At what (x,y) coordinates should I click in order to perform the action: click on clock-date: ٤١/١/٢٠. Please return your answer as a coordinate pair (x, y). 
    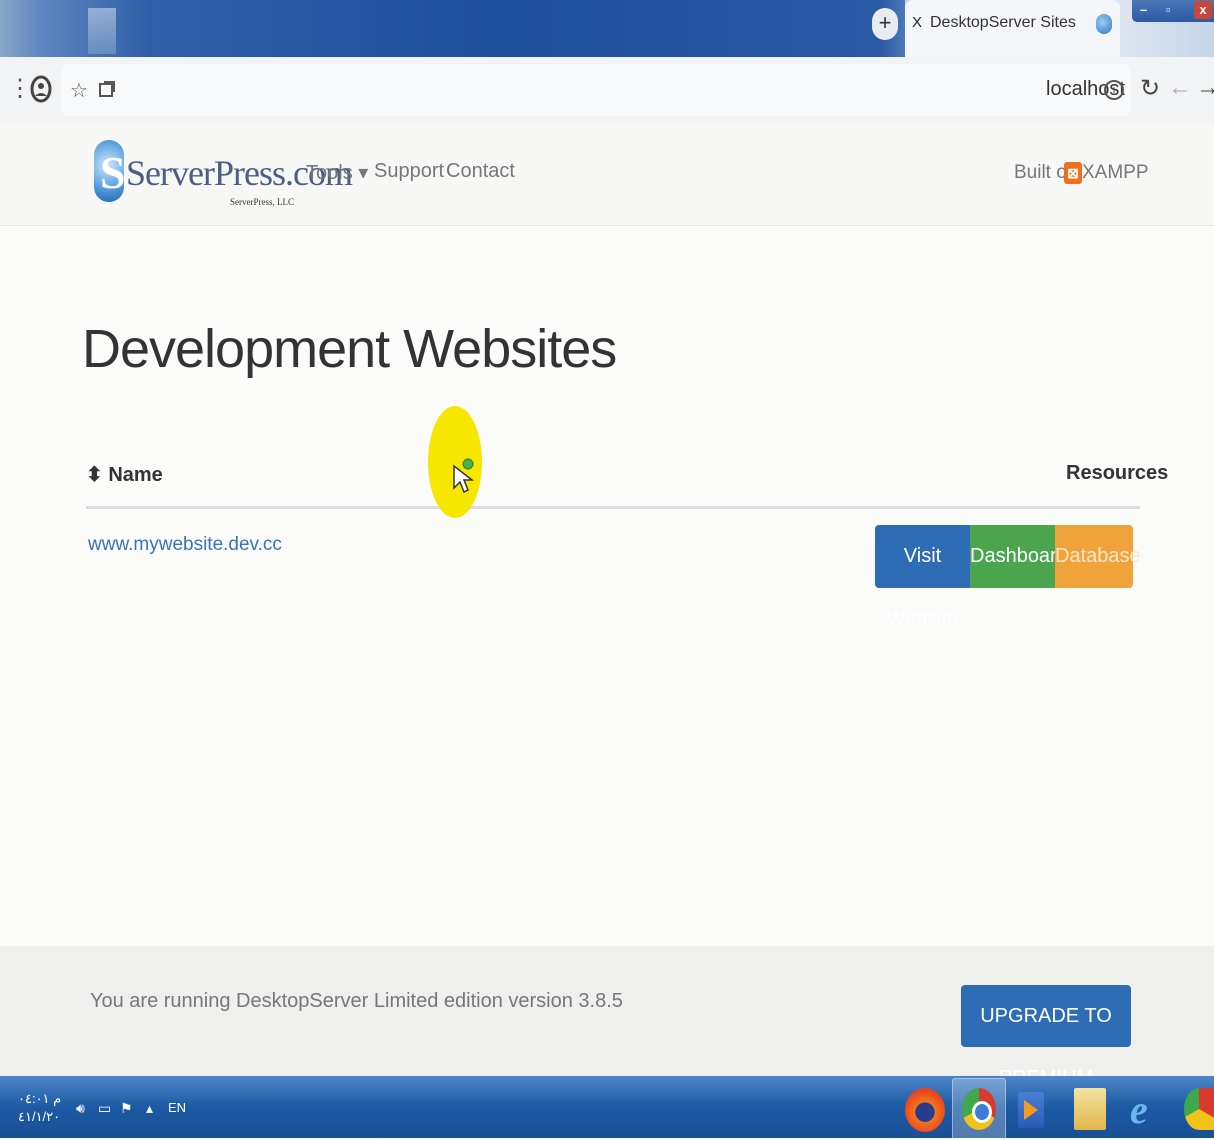
    Looking at the image, I should click on (39, 1116).